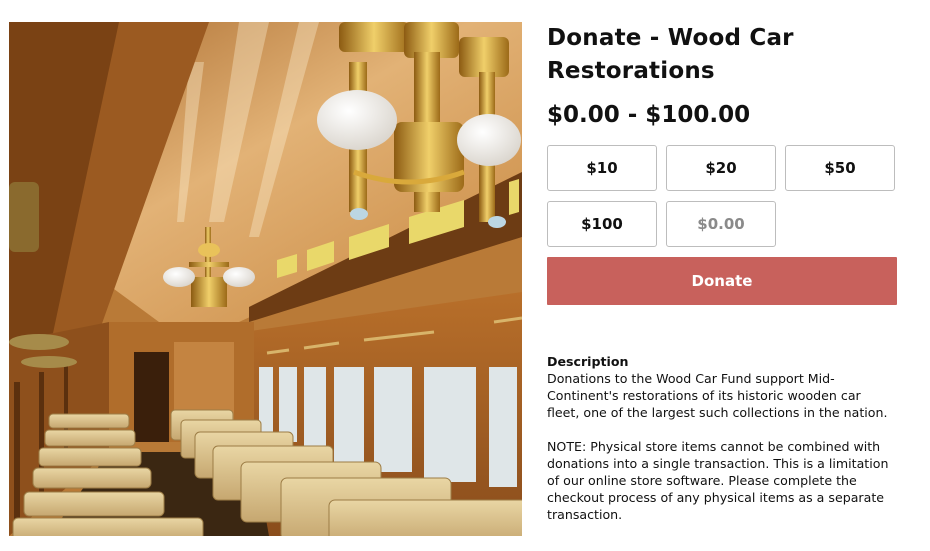  What do you see at coordinates (602, 168) in the screenshot?
I see `amount-10-button: $10` at bounding box center [602, 168].